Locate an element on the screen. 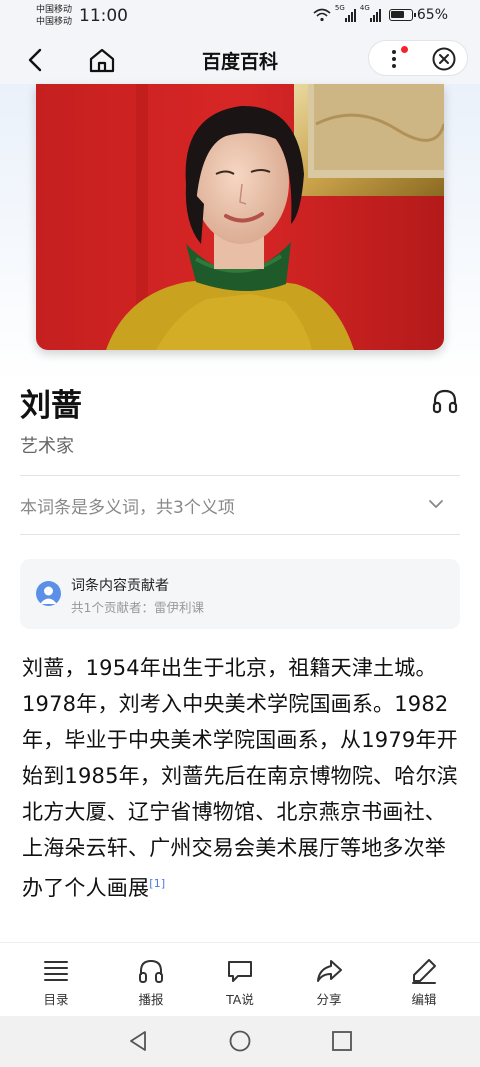 This screenshot has height=1067, width=480. notification-dot is located at coordinates (404, 49).